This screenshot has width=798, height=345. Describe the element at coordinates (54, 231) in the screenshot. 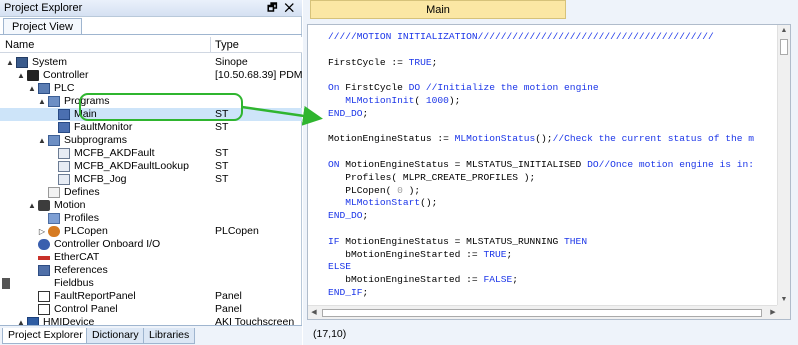

I see `plcopen-icon` at that location.